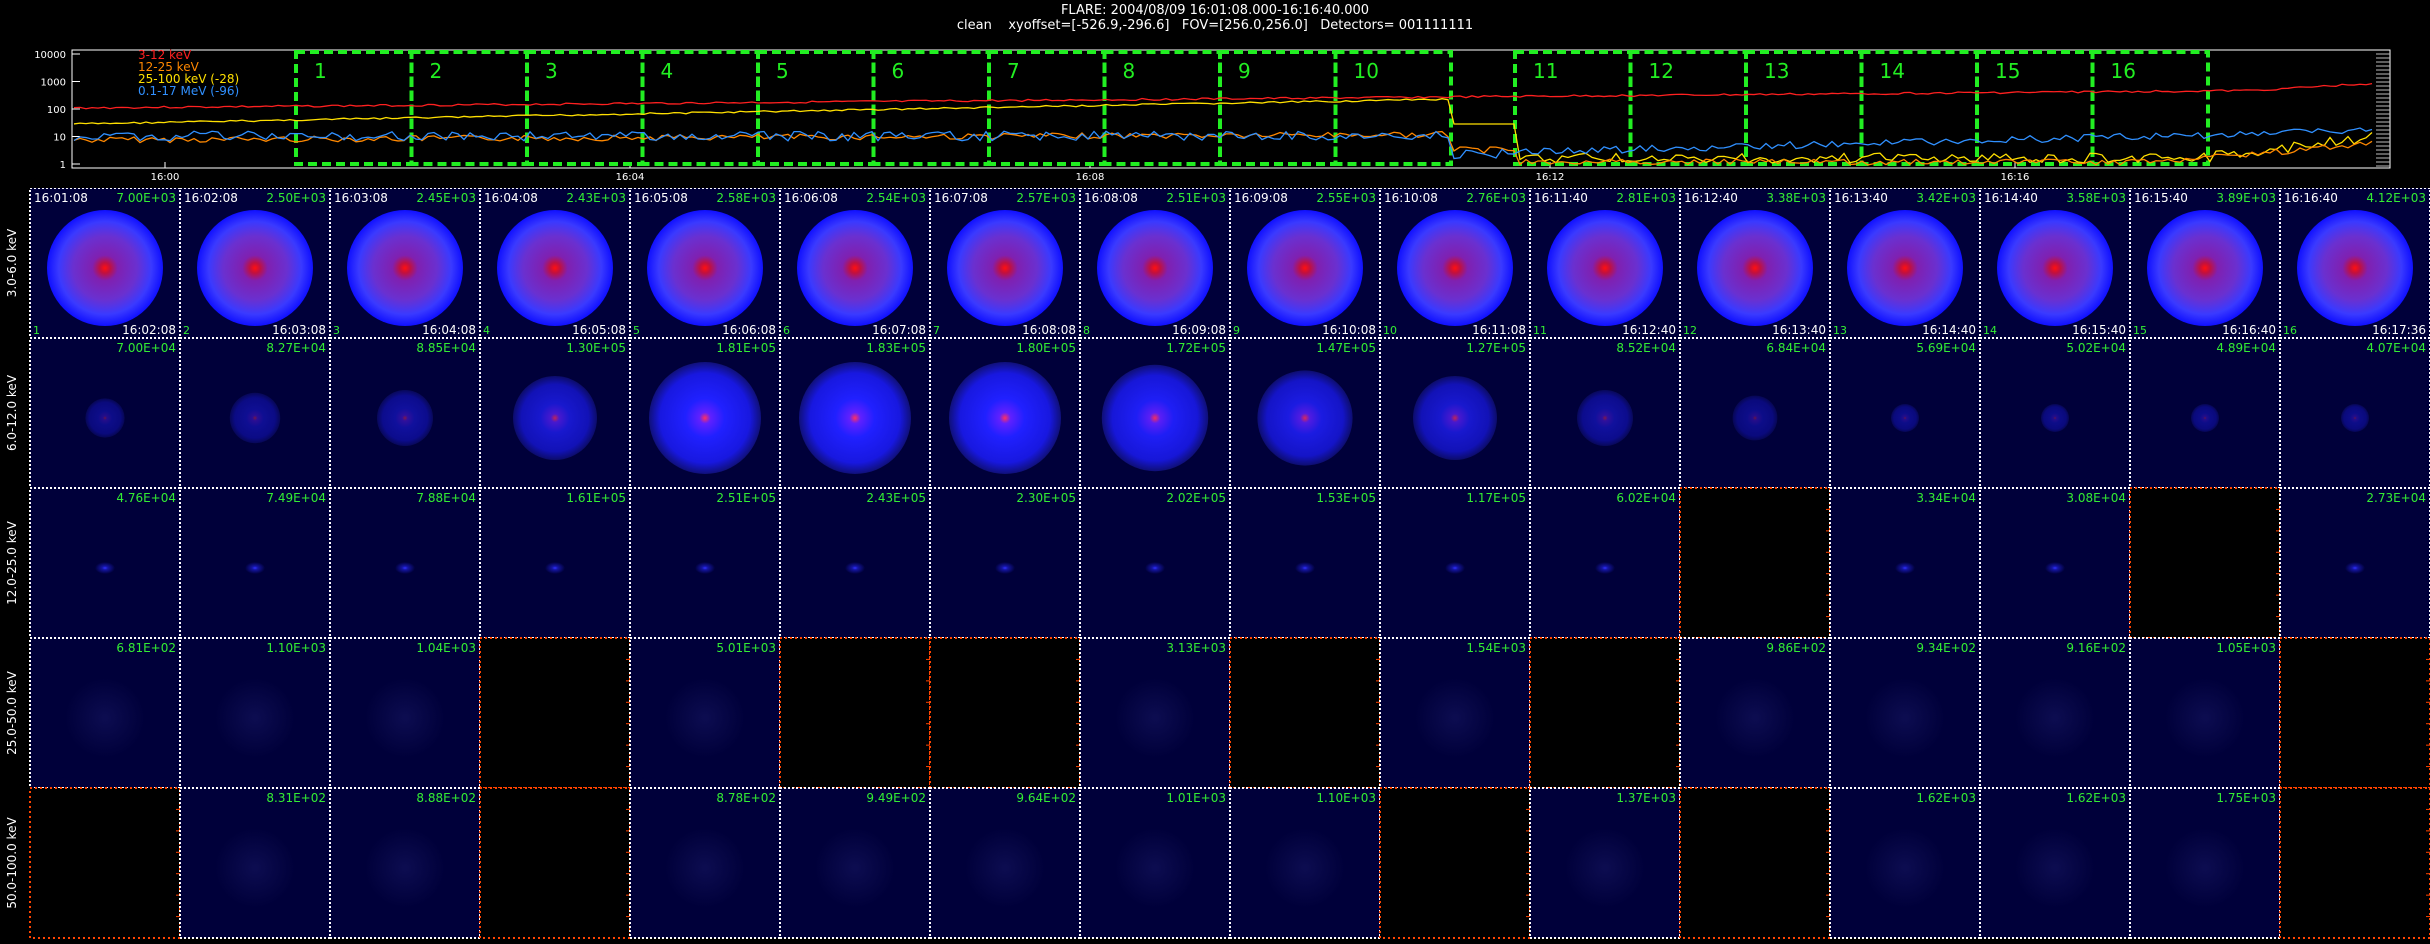 This screenshot has height=944, width=2430. What do you see at coordinates (1496, 648) in the screenshot?
I see `max-value-label: 1.54E+03` at bounding box center [1496, 648].